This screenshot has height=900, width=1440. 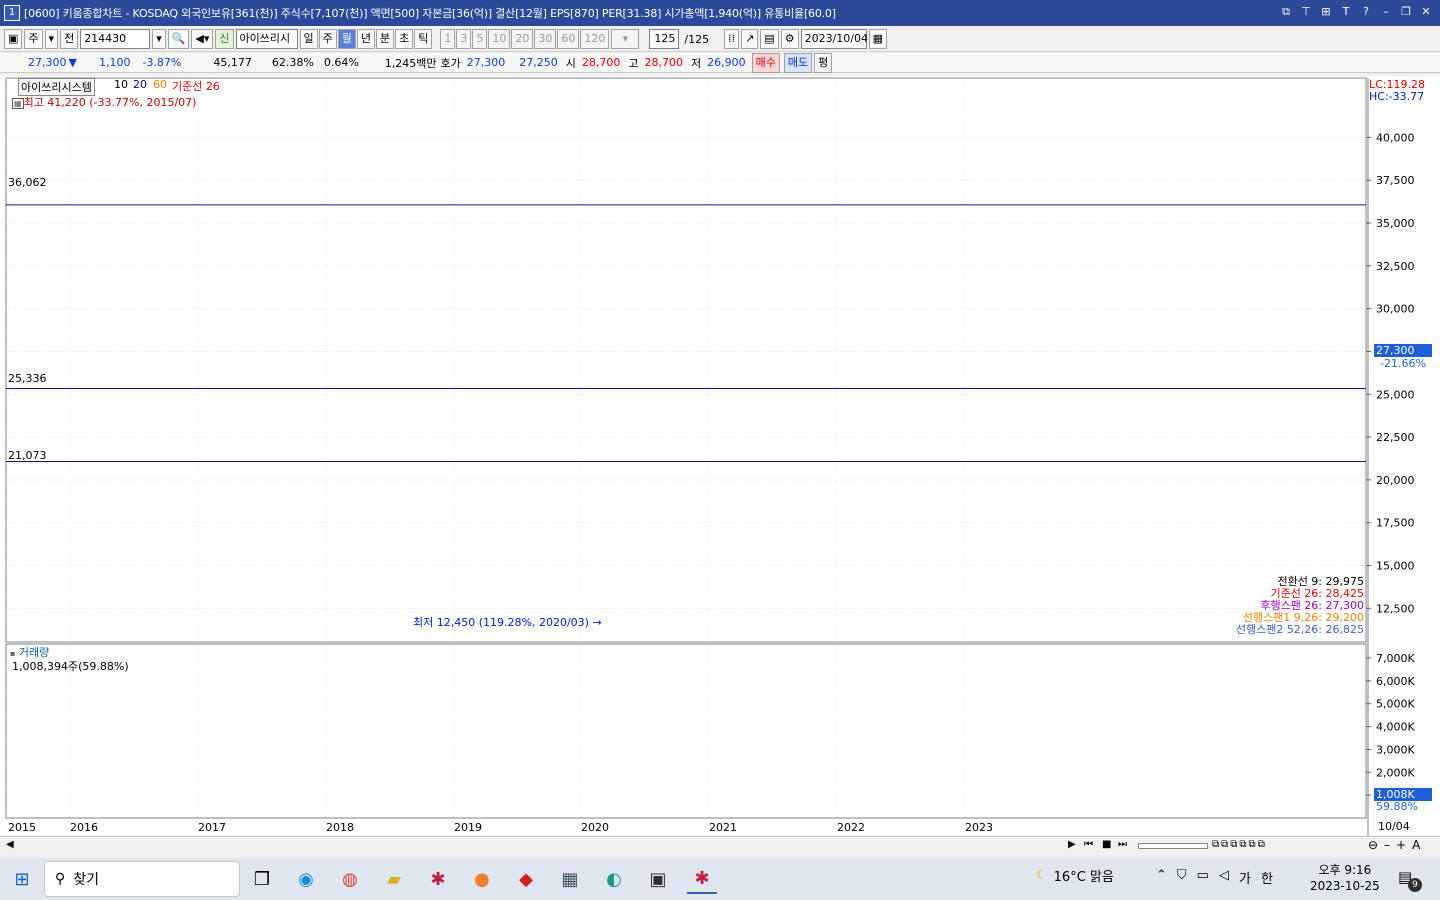 What do you see at coordinates (1415, 885) in the screenshot?
I see `notification-count: 9` at bounding box center [1415, 885].